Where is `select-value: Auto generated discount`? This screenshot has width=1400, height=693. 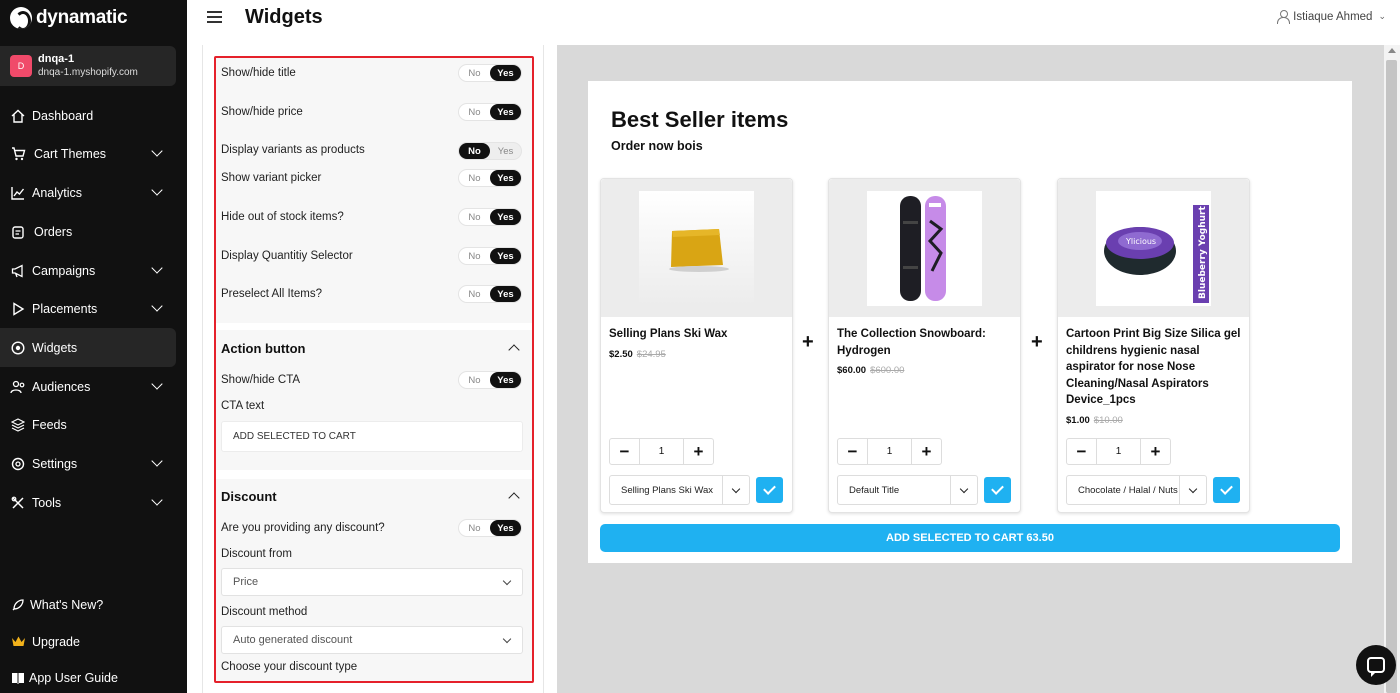
select-value: Auto generated discount is located at coordinates (293, 640).